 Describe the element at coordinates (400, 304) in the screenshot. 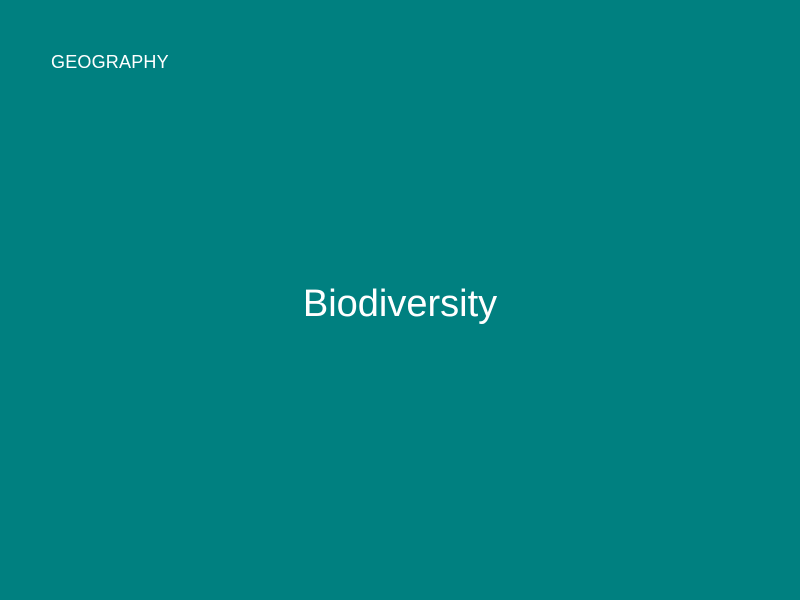

I see `slide-title: Biodiversity` at that location.